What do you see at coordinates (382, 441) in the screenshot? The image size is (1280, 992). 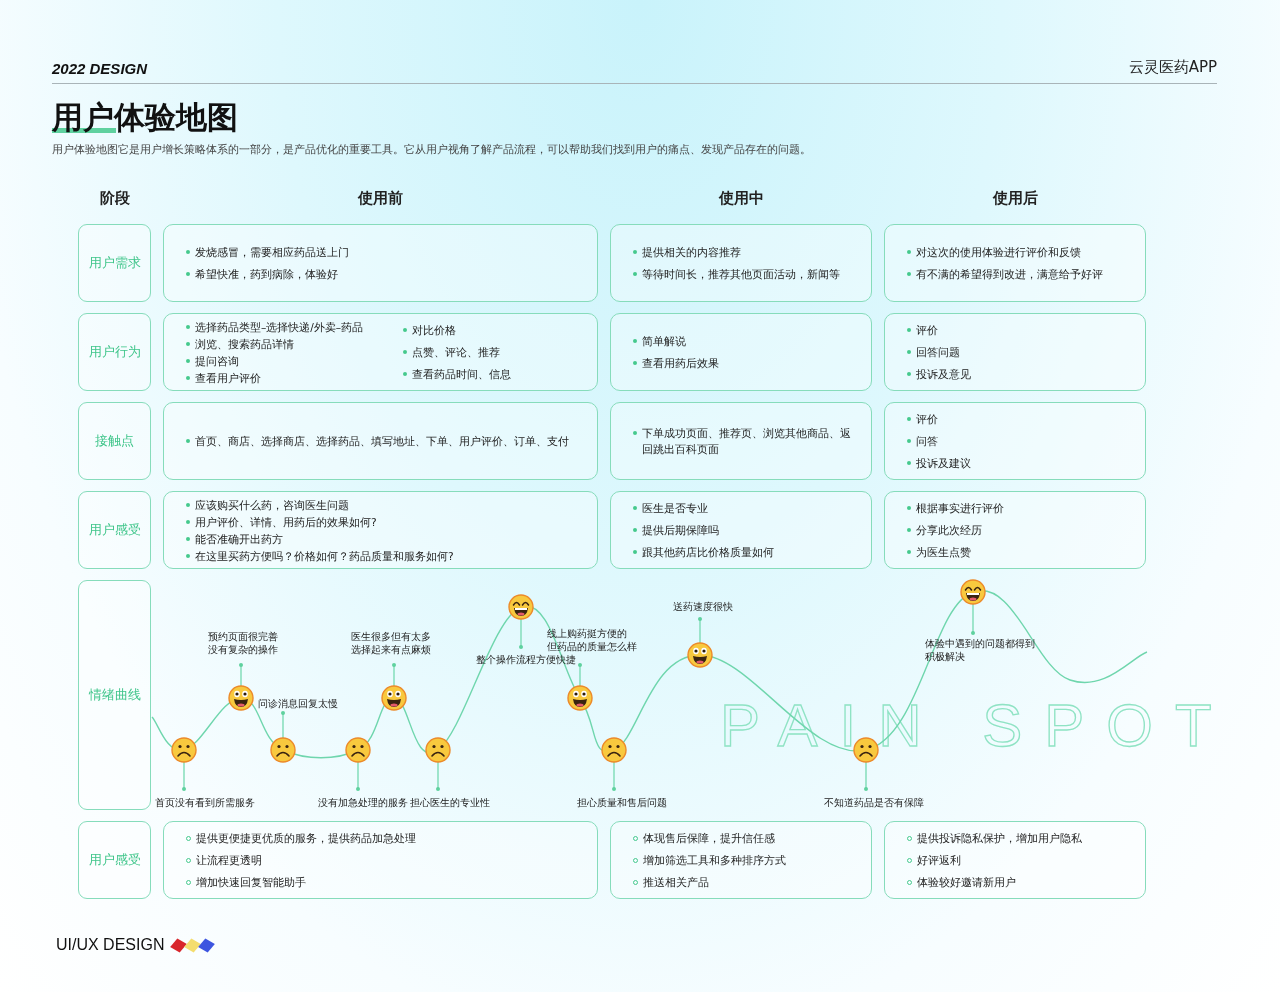 I see `list-item-text: 首页、商店、选择商店、选择药品、填写地址、下单、用户评价、订单、支付` at bounding box center [382, 441].